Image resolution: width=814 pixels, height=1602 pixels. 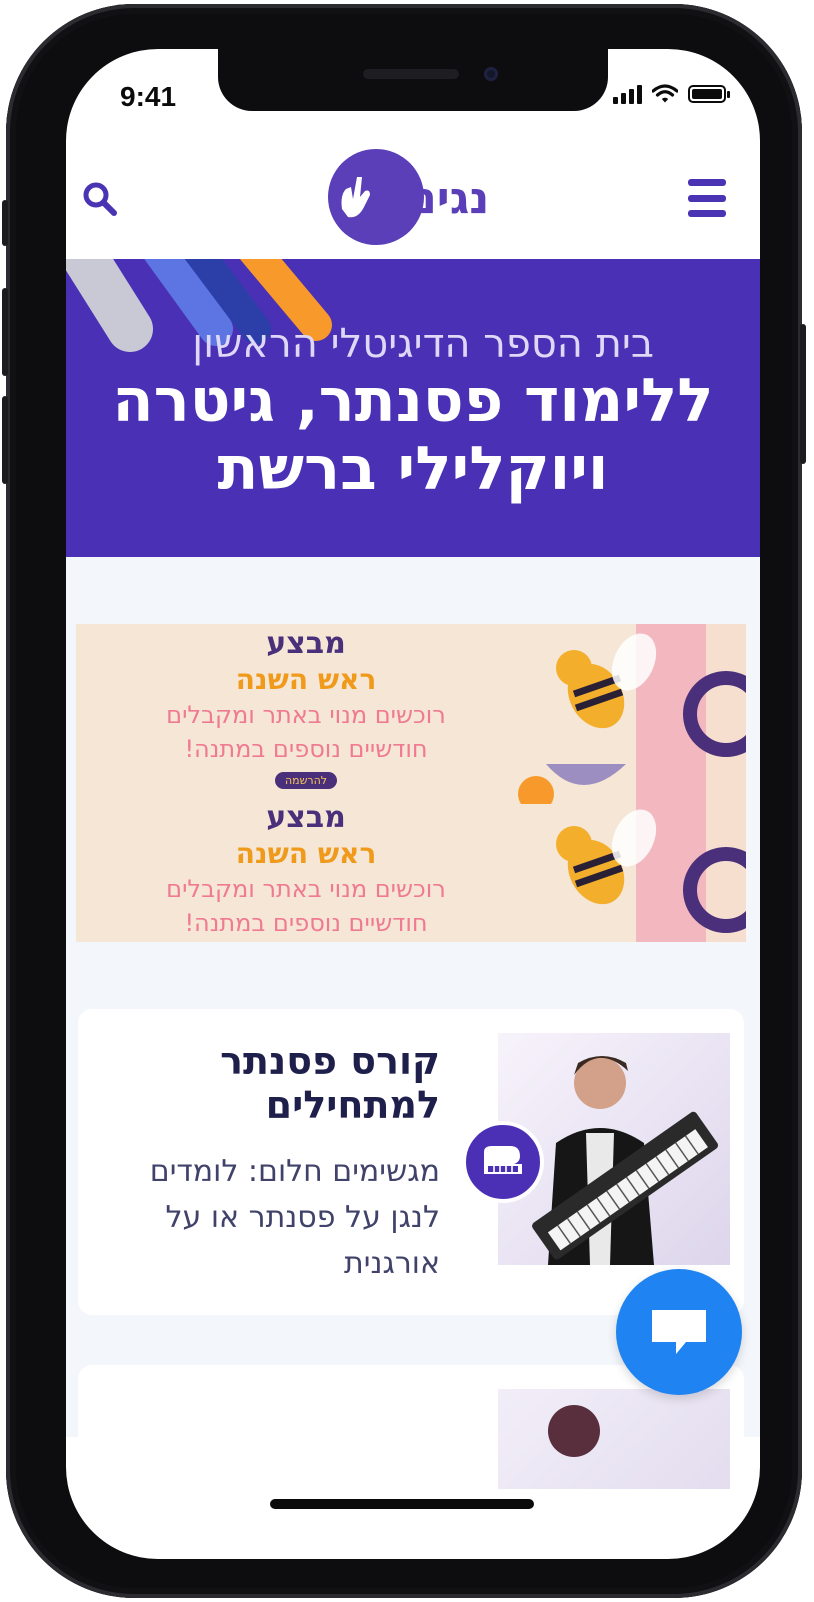 I want to click on status-icons, so click(x=671, y=94).